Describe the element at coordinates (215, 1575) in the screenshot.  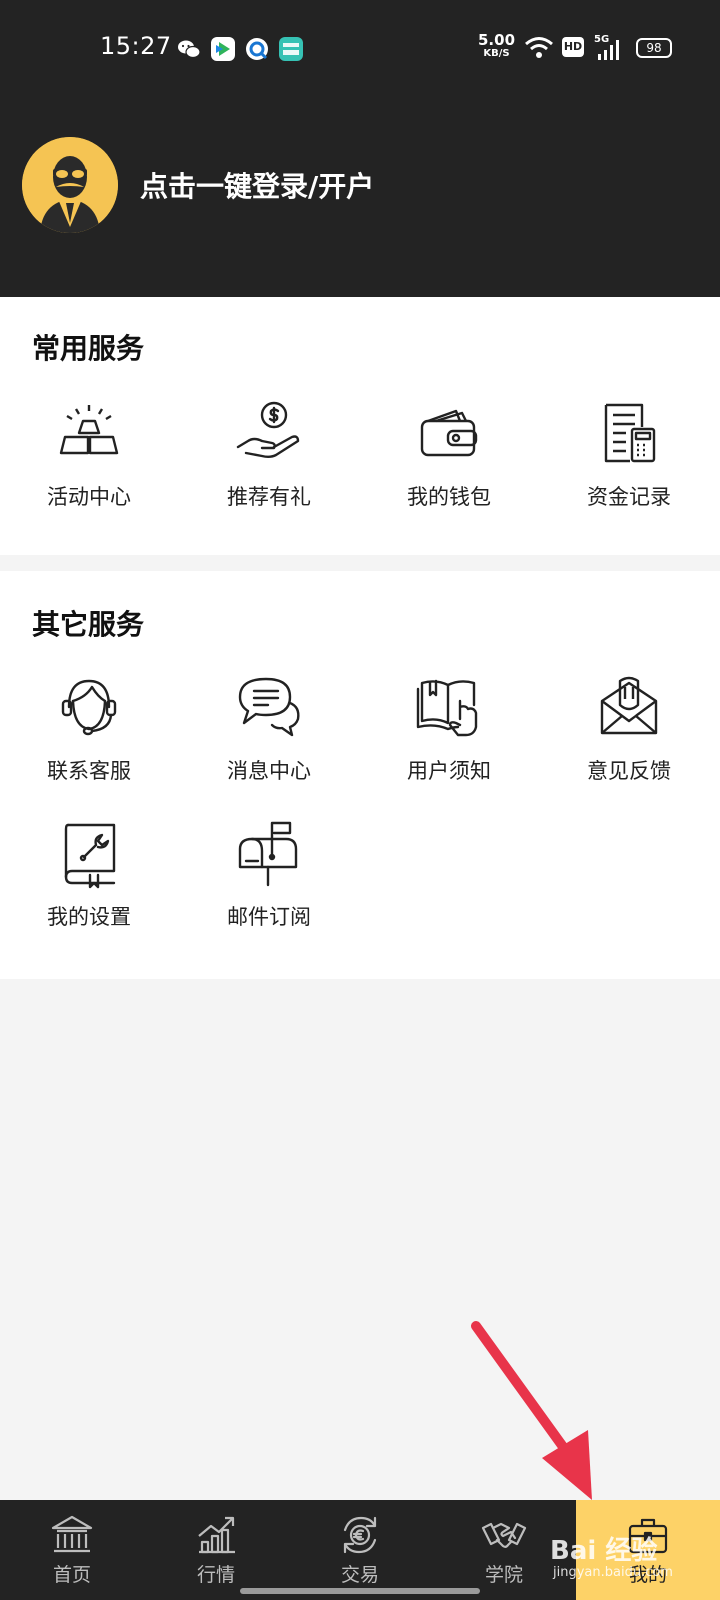
I see `nav-label: 行情` at that location.